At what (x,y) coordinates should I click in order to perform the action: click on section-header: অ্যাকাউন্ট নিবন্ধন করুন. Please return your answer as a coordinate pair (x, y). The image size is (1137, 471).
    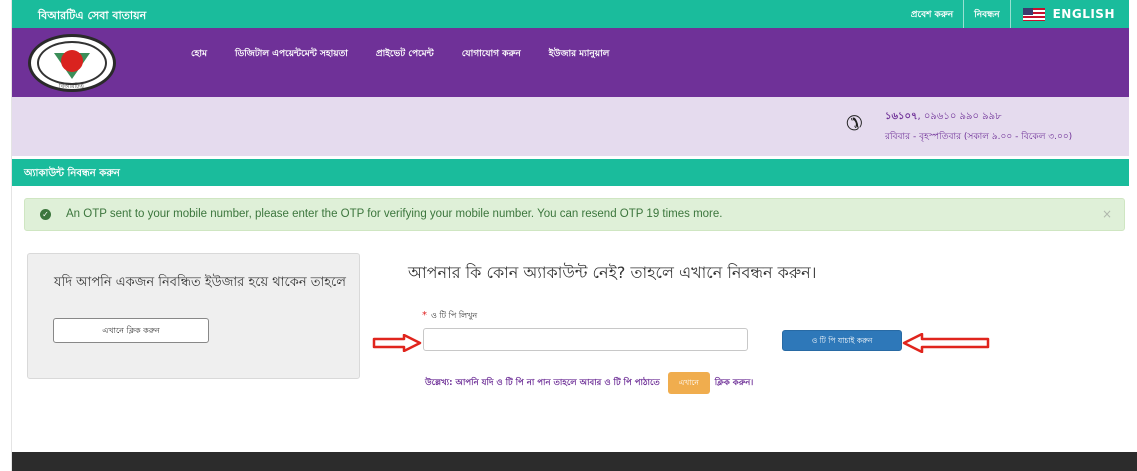
    Looking at the image, I should click on (570, 172).